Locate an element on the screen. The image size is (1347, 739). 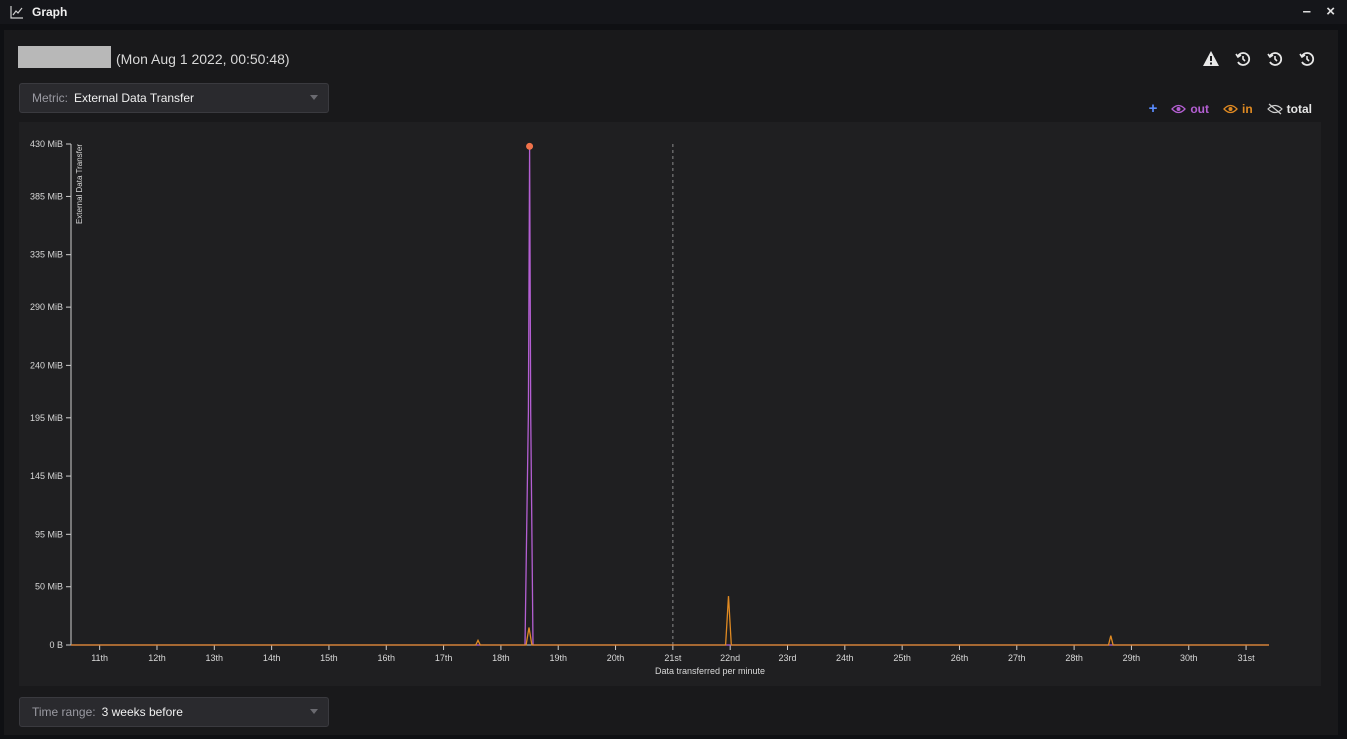
y-tick-label: 145 MiB is located at coordinates (46, 476).